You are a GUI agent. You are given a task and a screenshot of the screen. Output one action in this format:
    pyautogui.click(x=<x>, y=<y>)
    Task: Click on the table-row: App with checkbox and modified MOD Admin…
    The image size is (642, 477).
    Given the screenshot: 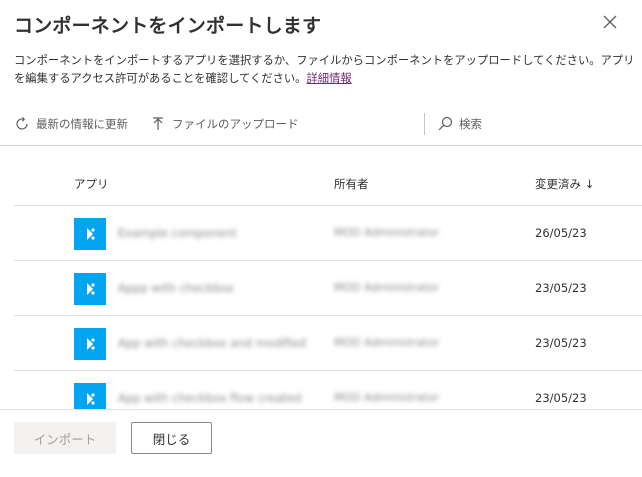 What is the action you would take?
    pyautogui.click(x=328, y=343)
    